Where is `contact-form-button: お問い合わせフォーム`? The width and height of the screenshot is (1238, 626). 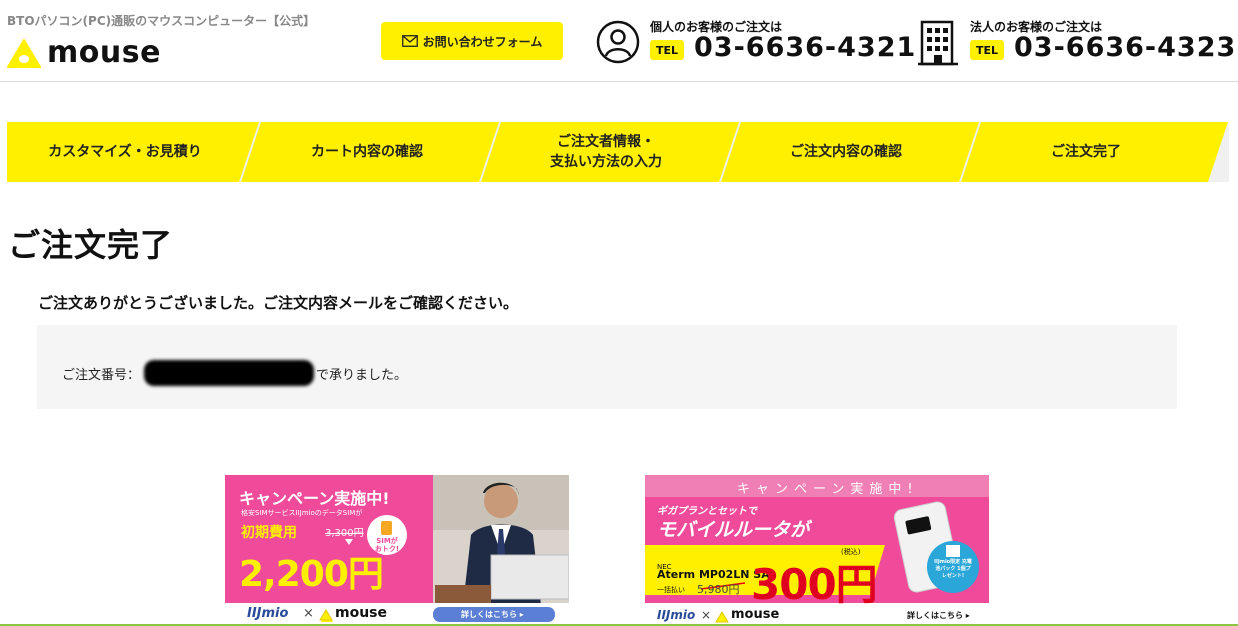 contact-form-button: お問い合わせフォーム is located at coordinates (472, 41).